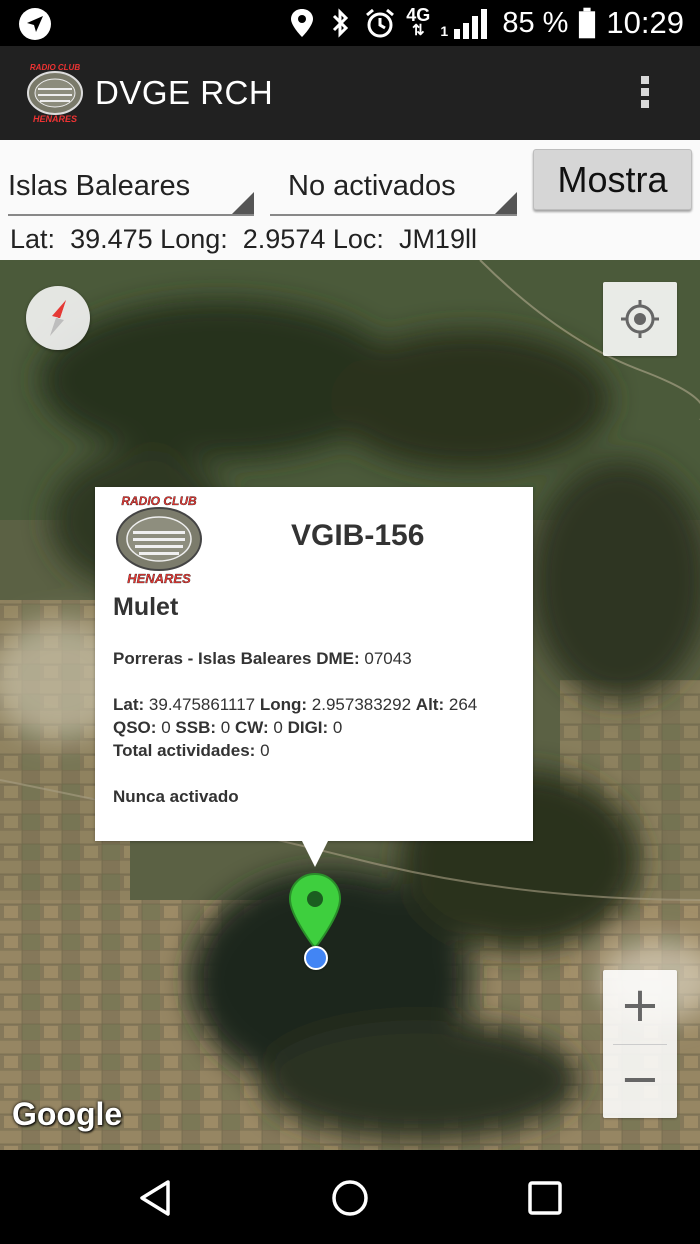 The width and height of the screenshot is (700, 1244). Describe the element at coordinates (166, 727) in the screenshot. I see `qso-value: 0` at that location.